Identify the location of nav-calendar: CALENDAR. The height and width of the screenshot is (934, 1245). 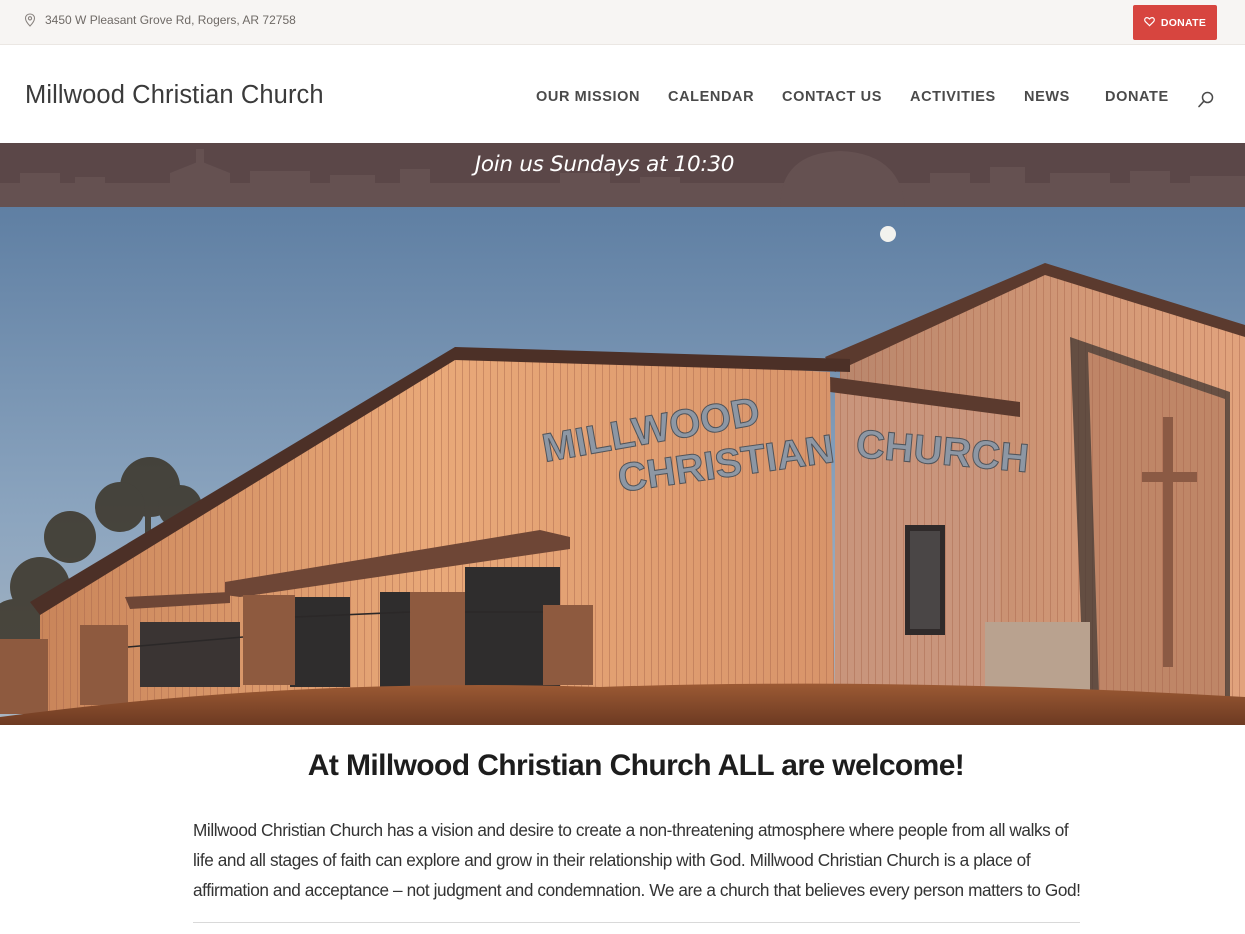
(711, 97).